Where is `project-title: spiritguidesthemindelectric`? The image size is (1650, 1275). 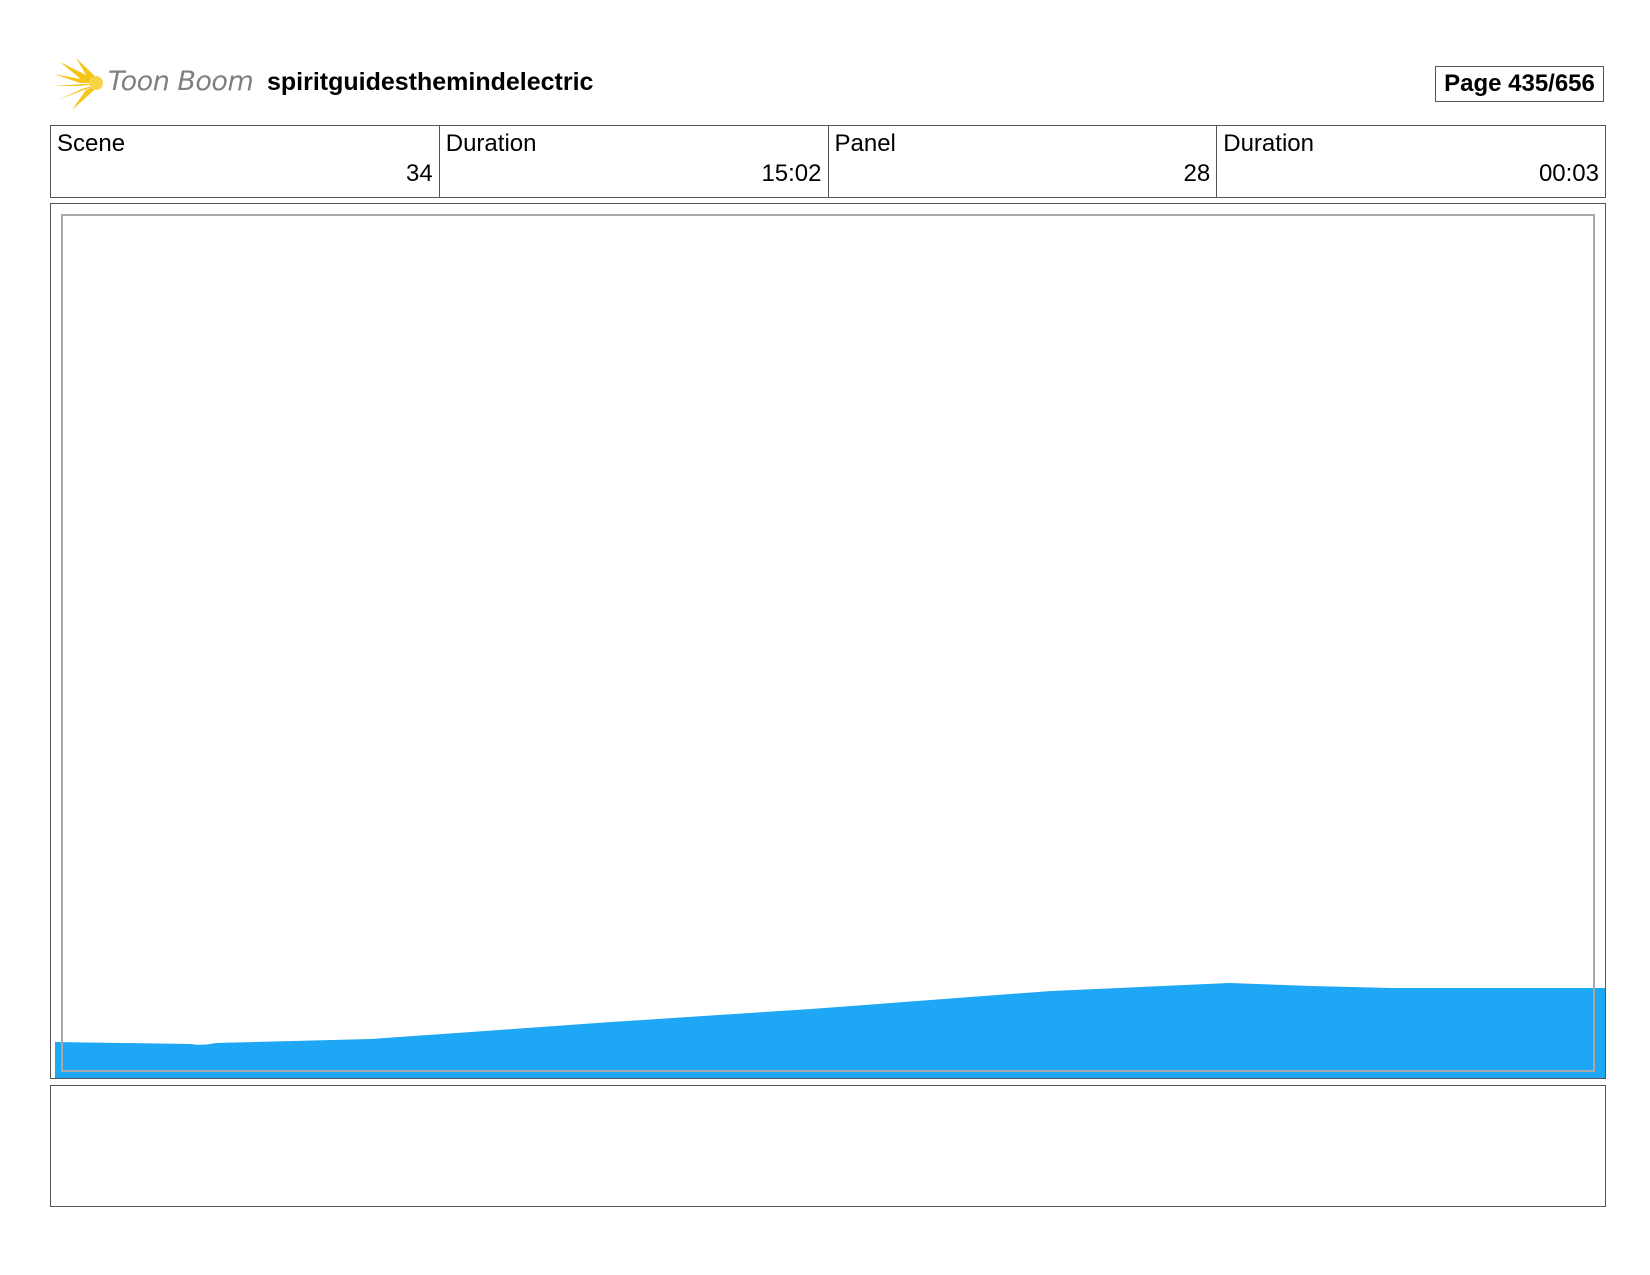 project-title: spiritguidesthemindelectric is located at coordinates (430, 82).